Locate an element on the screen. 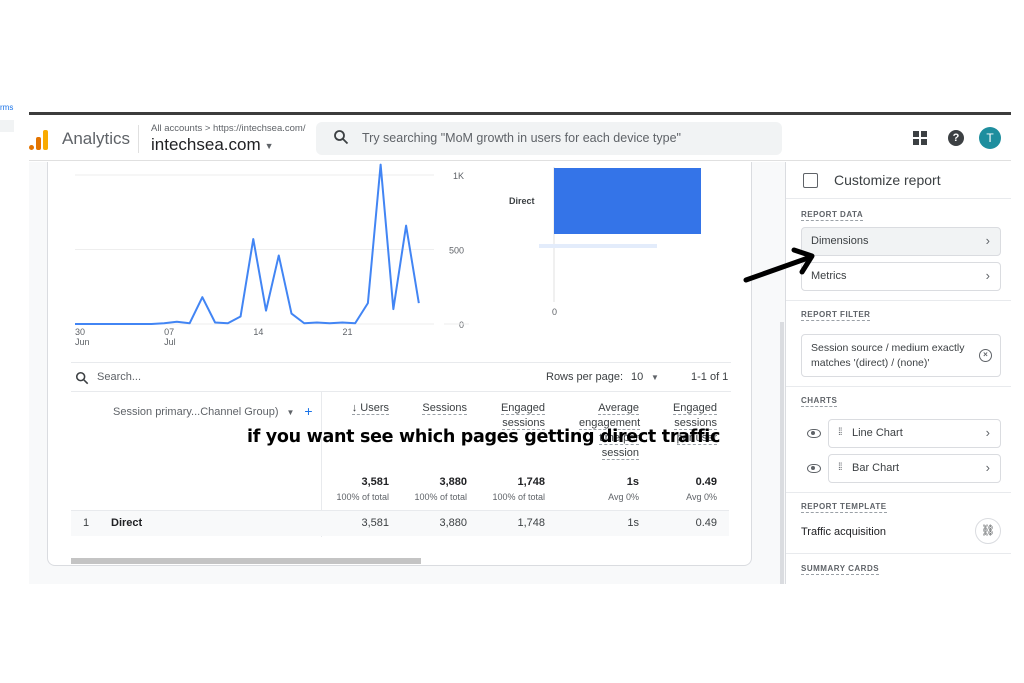 This screenshot has width=1024, height=683. annotation-arrow is located at coordinates (779, 265).